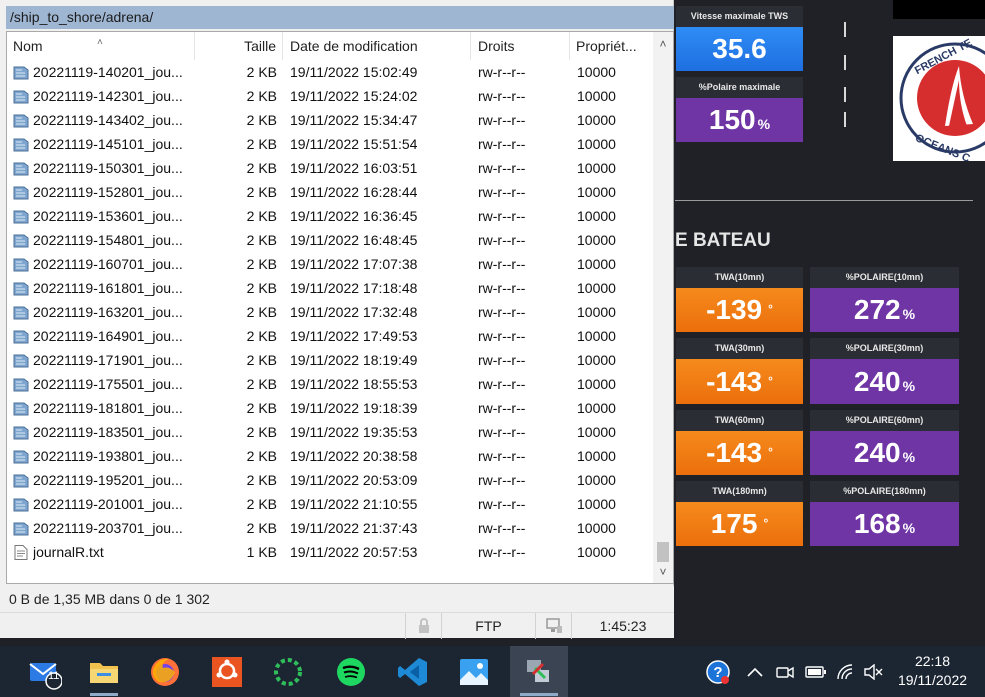 The image size is (985, 697). I want to click on loading-app-icon, so click(288, 671).